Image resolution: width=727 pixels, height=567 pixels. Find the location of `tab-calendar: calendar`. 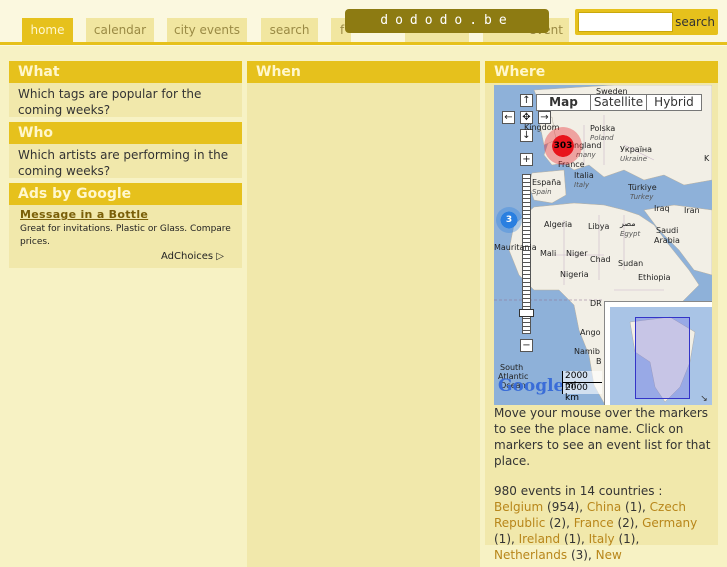

tab-calendar: calendar is located at coordinates (120, 30).